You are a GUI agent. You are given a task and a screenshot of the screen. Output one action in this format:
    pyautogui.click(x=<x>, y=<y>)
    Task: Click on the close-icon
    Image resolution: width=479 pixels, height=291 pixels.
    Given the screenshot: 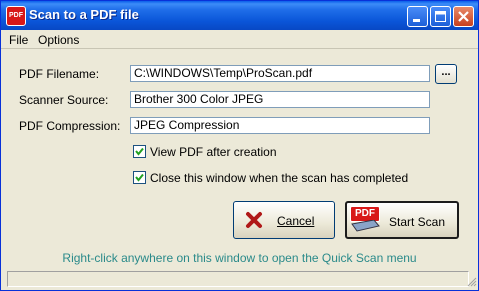 What is the action you would take?
    pyautogui.click(x=463, y=16)
    